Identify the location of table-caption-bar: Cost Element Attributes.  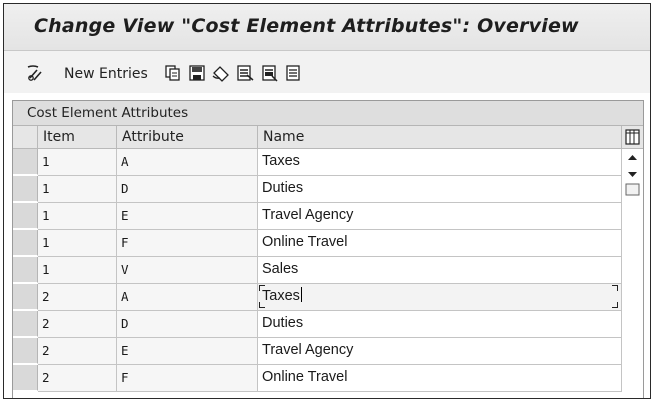
(328, 113).